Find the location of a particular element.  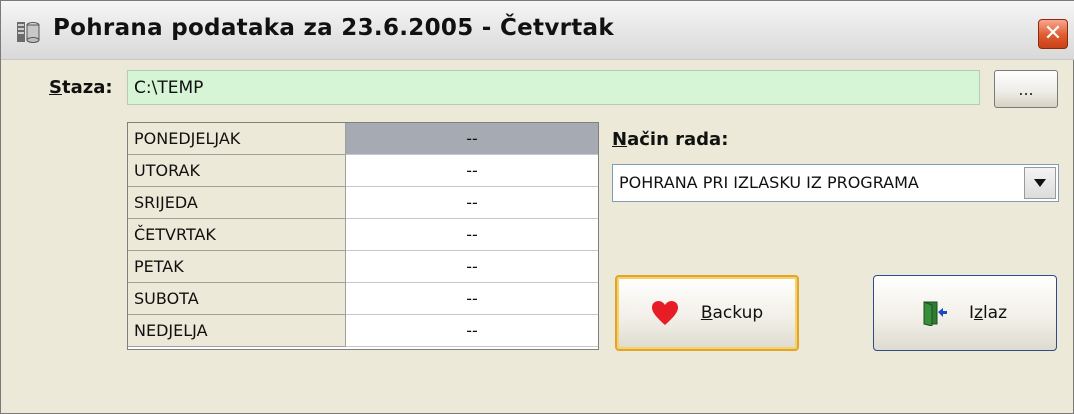

exit-button: Izlaz is located at coordinates (965, 313).